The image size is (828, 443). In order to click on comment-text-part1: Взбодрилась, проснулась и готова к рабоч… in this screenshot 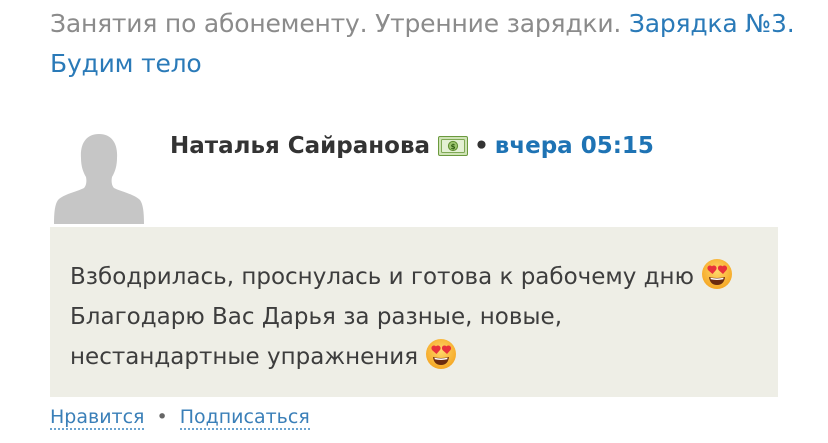, I will do `click(386, 277)`.